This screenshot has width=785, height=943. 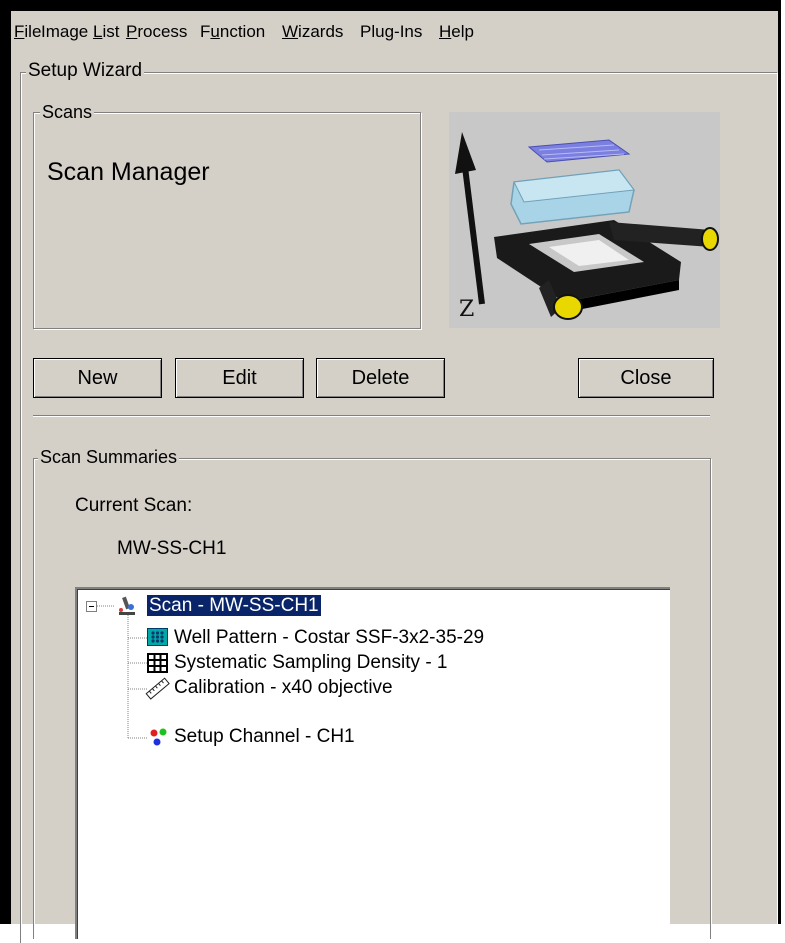 What do you see at coordinates (283, 688) in the screenshot?
I see `tree-item-calibration: Calibration - x40 objective` at bounding box center [283, 688].